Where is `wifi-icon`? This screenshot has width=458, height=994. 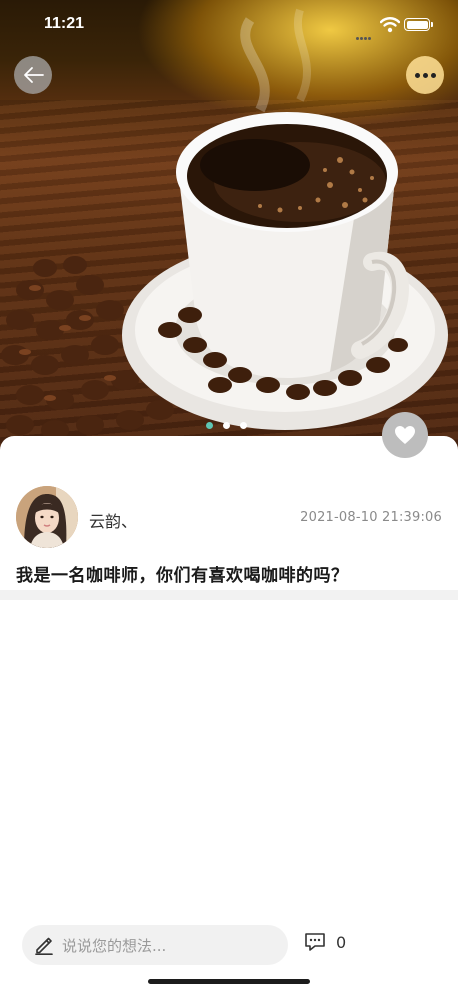
wifi-icon is located at coordinates (390, 25).